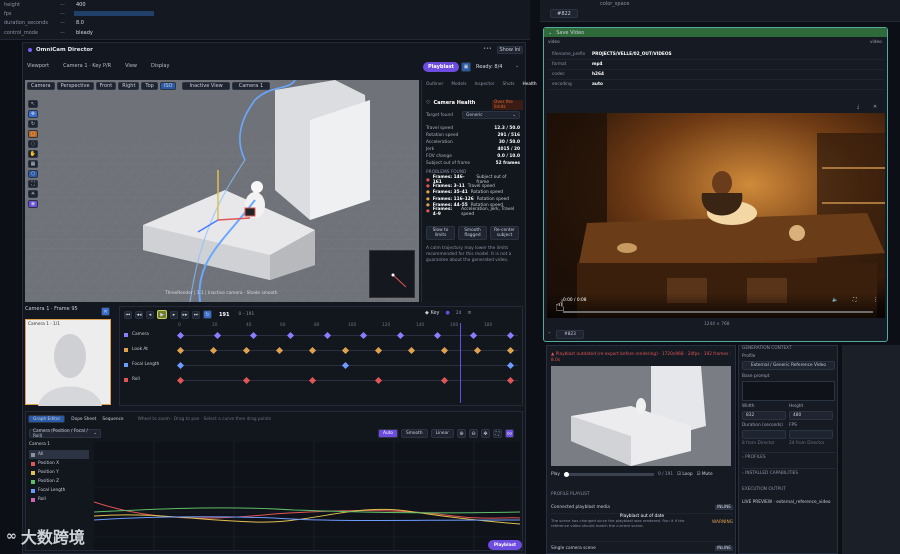  I want to click on key-add-icon: ●, so click(448, 313).